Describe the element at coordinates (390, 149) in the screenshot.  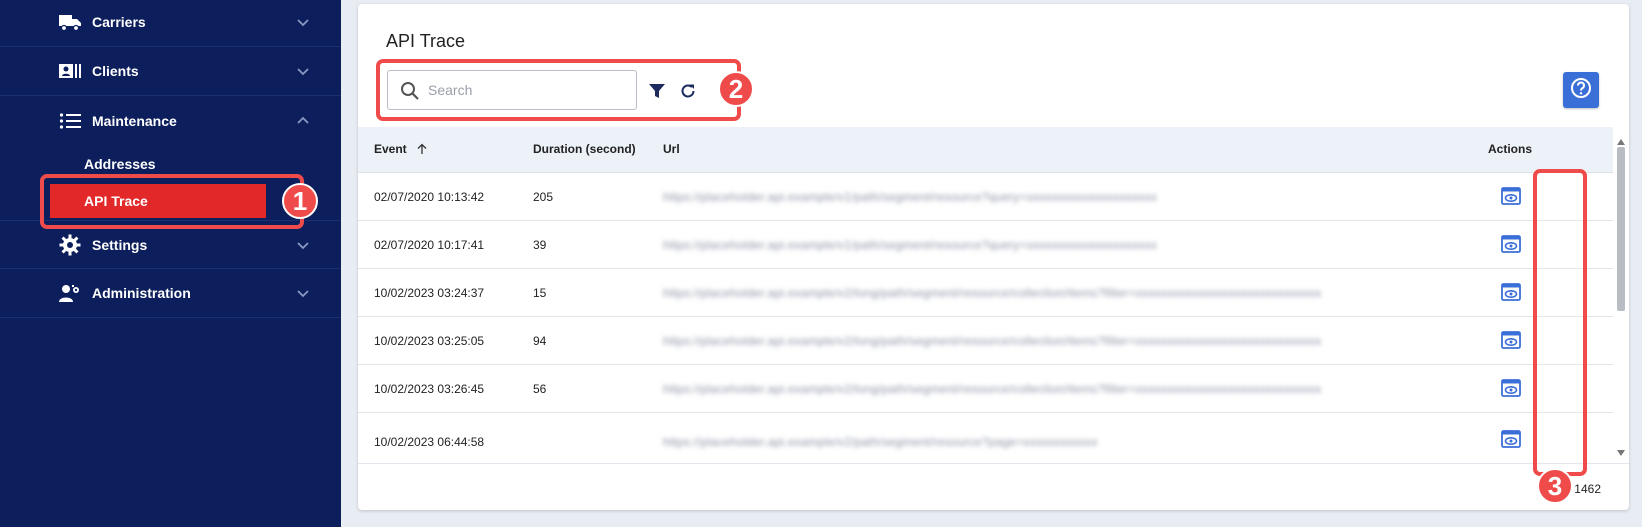
I see `column-header-label: Event` at that location.